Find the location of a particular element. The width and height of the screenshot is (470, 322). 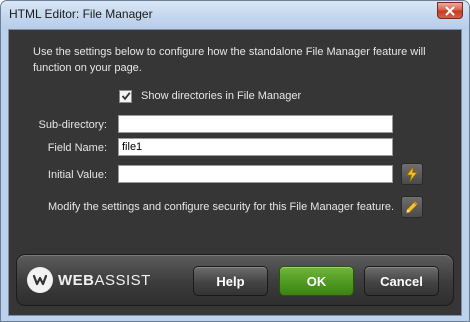

close-button is located at coordinates (450, 10).